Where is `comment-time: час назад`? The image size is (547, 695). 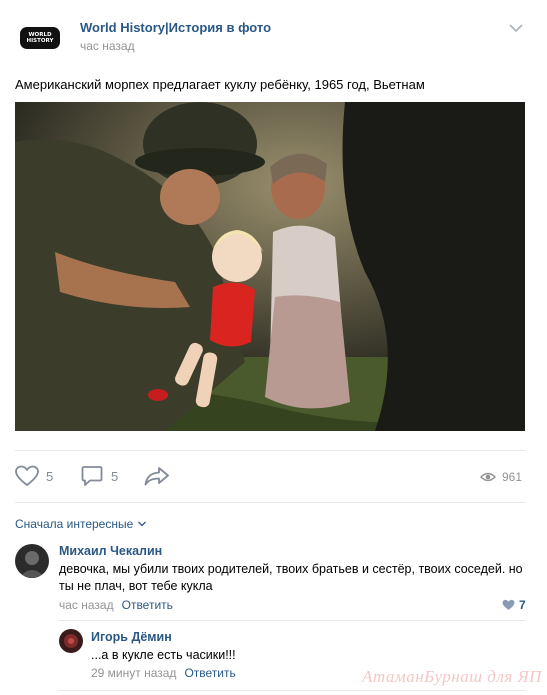 comment-time: час назад is located at coordinates (86, 605).